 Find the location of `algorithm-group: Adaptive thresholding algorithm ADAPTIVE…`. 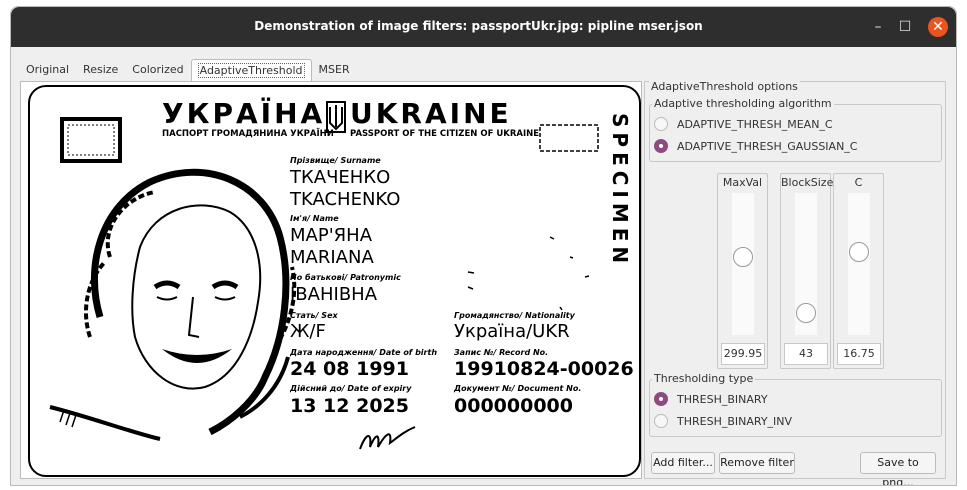

algorithm-group: Adaptive thresholding algorithm ADAPTIVE… is located at coordinates (795, 129).